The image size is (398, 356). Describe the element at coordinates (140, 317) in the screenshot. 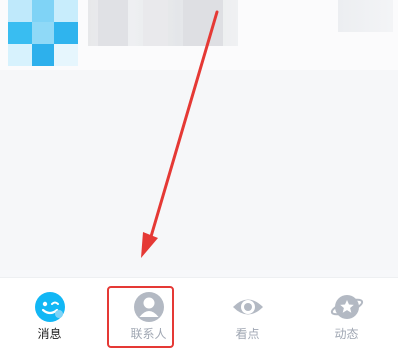

I see `contacts-highlight-box` at that location.